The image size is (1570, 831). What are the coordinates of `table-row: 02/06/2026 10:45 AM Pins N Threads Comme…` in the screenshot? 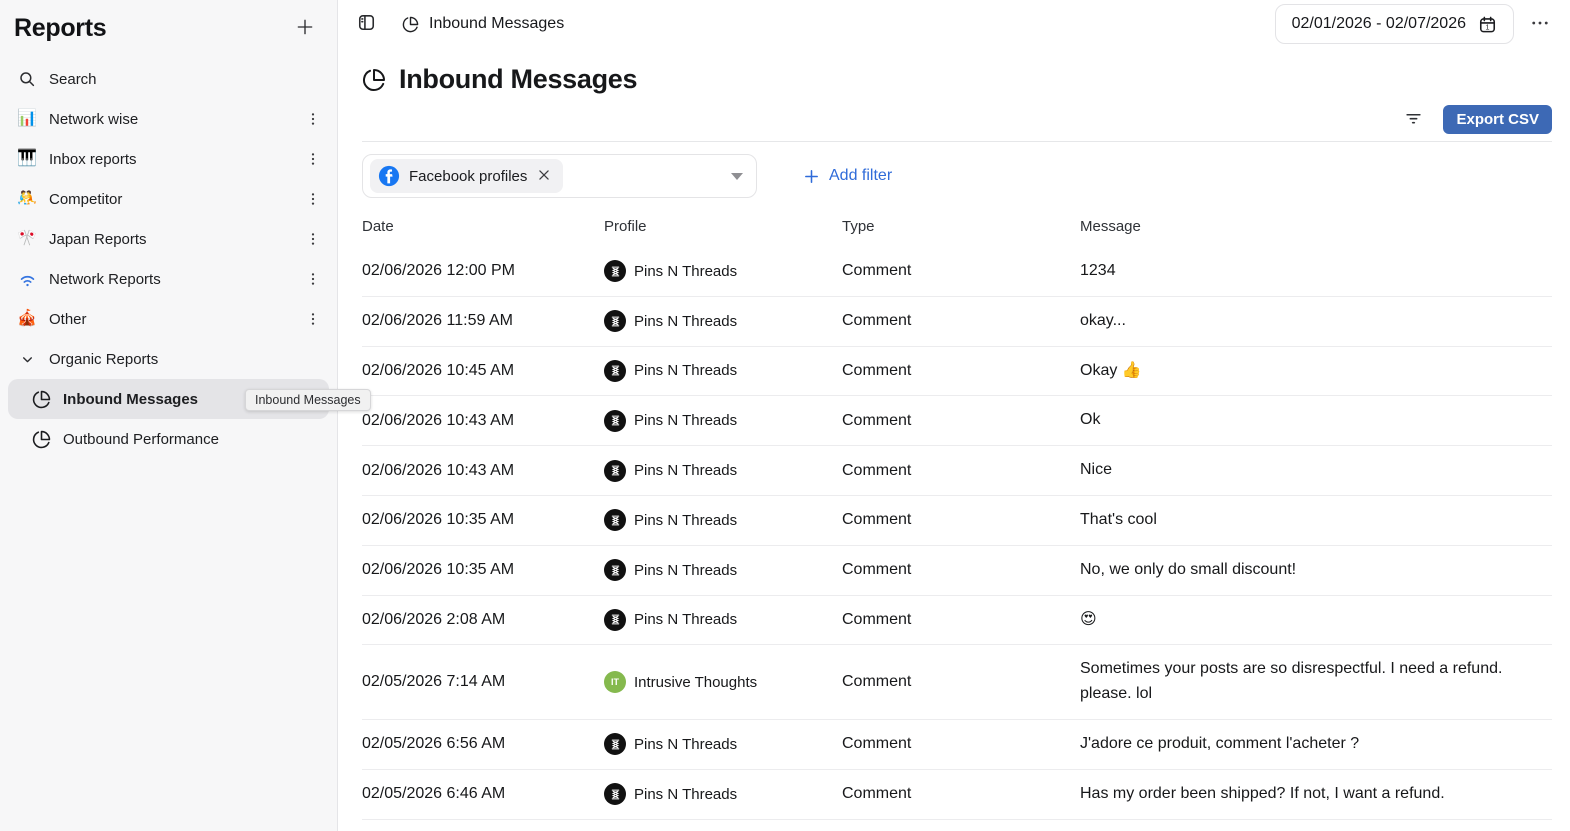 It's located at (957, 371).